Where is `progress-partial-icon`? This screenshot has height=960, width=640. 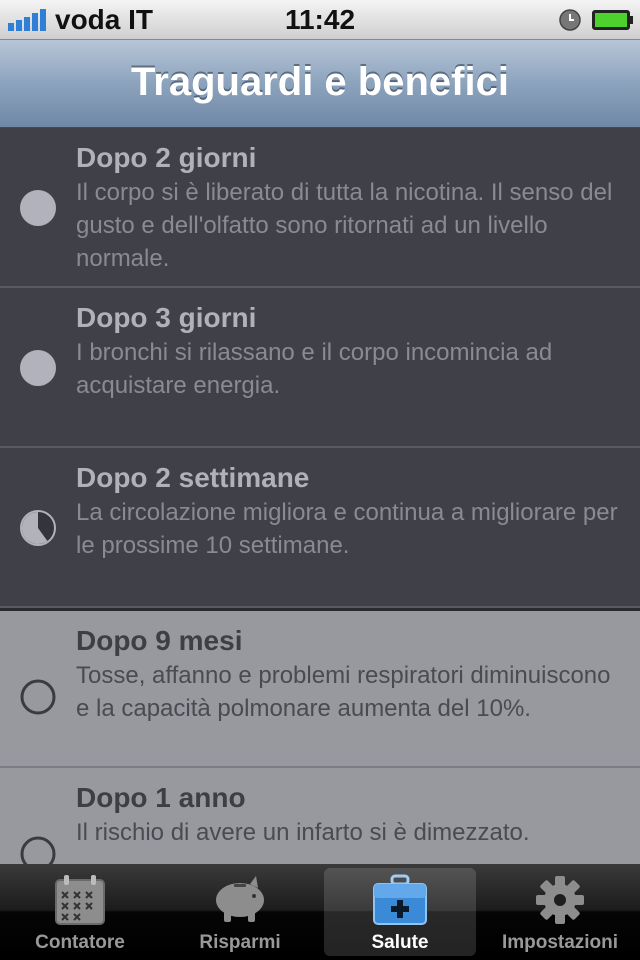 progress-partial-icon is located at coordinates (38, 528).